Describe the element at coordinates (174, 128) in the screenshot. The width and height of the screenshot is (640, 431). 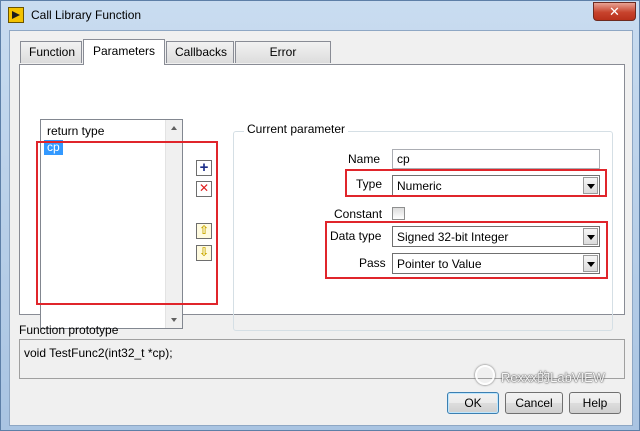
I see `scroll-up-arrow-icon` at that location.